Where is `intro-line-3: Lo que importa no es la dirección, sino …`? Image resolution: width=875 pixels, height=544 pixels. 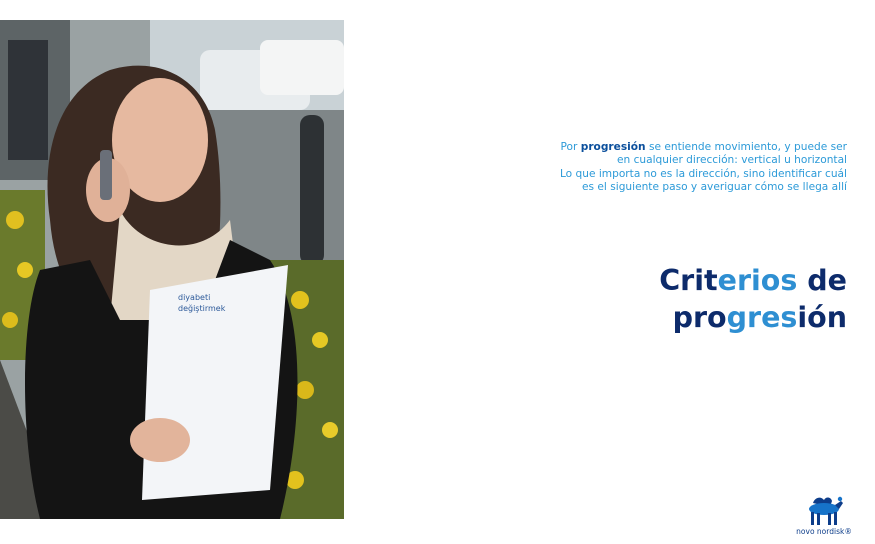
intro-line-3: Lo que importa no es la dirección, sino … is located at coordinates (703, 173).